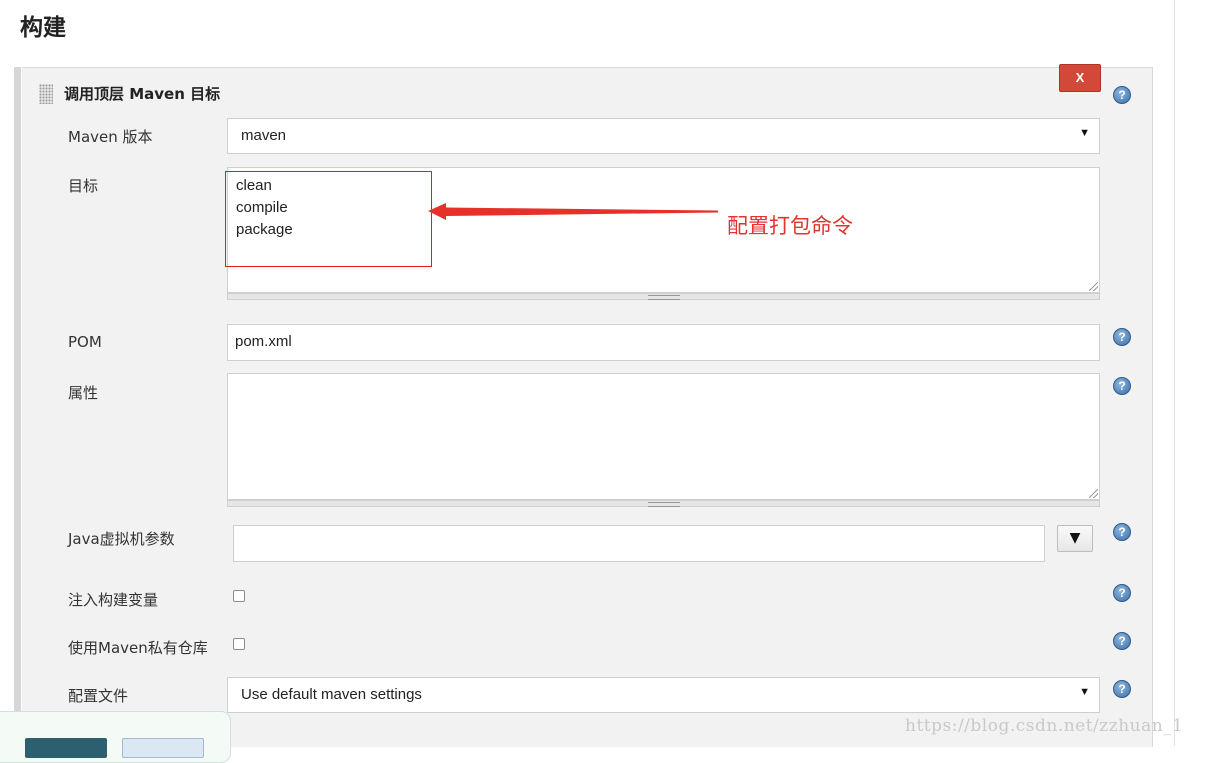 The height and width of the screenshot is (763, 1216). What do you see at coordinates (1084, 692) in the screenshot?
I see `chevron-down-icon: ▼` at bounding box center [1084, 692].